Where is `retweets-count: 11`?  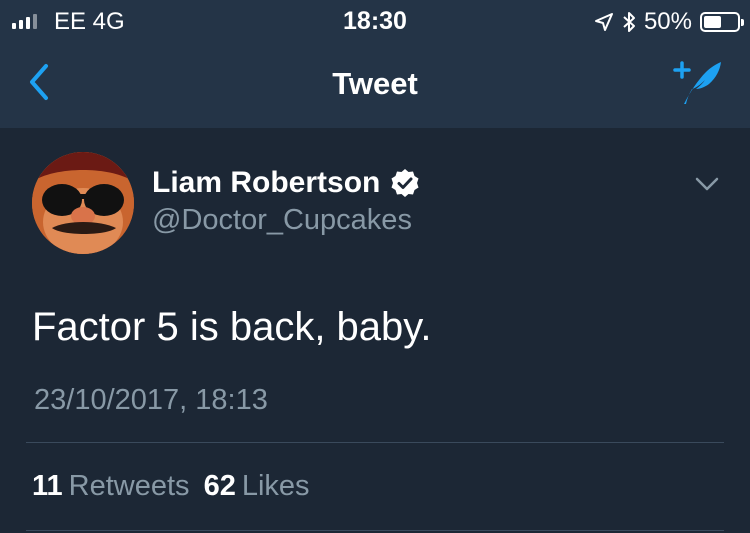 retweets-count: 11 is located at coordinates (47, 486).